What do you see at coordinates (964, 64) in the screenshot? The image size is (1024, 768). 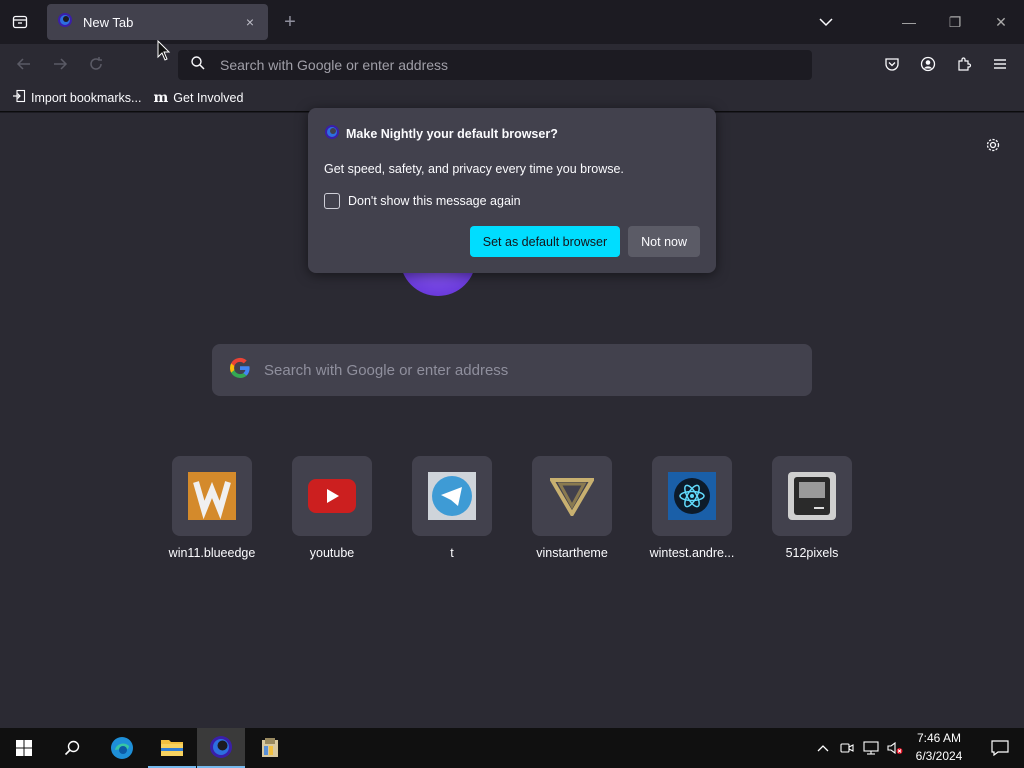 I see `extensions-icon` at bounding box center [964, 64].